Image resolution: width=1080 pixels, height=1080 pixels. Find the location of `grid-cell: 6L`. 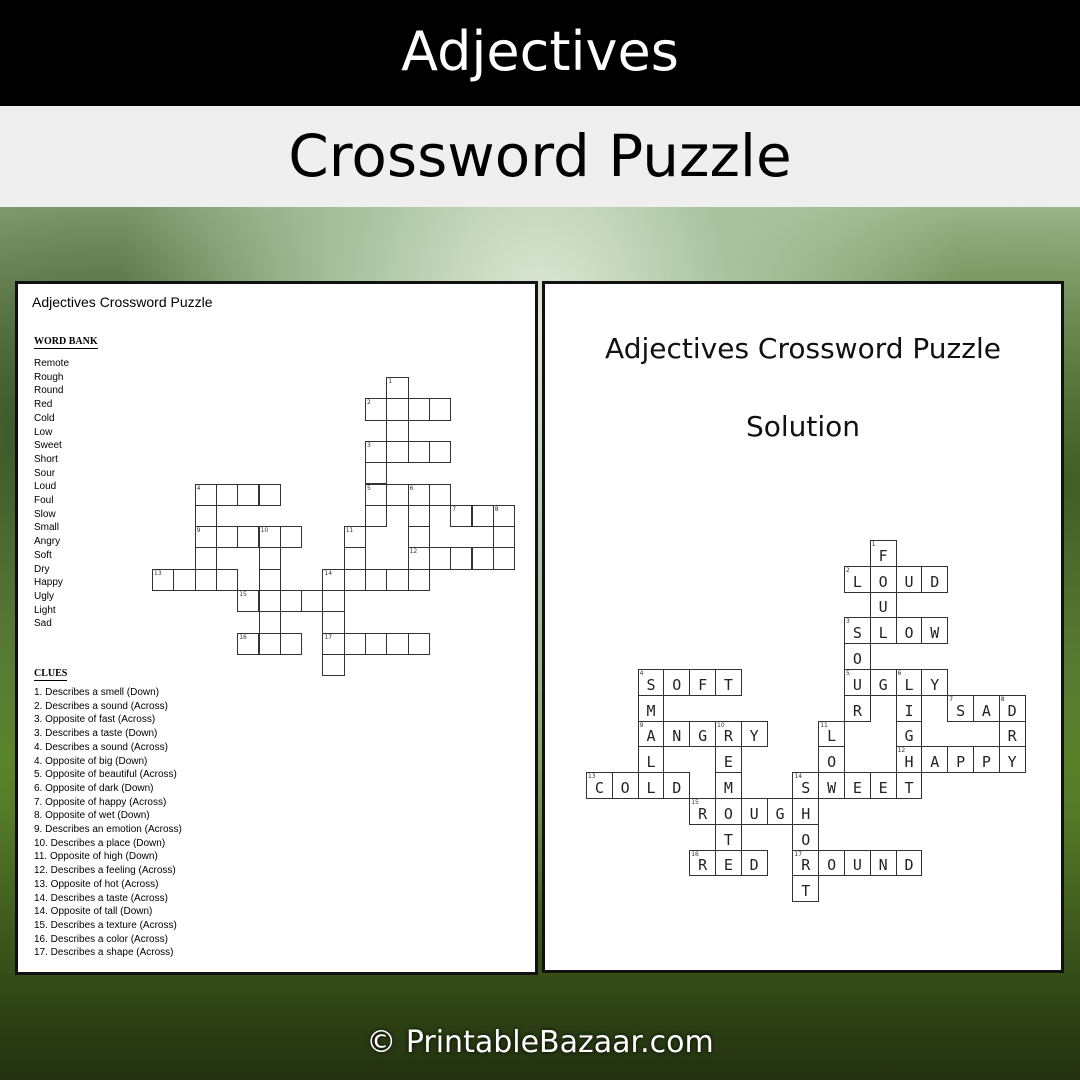

grid-cell: 6L is located at coordinates (909, 682).